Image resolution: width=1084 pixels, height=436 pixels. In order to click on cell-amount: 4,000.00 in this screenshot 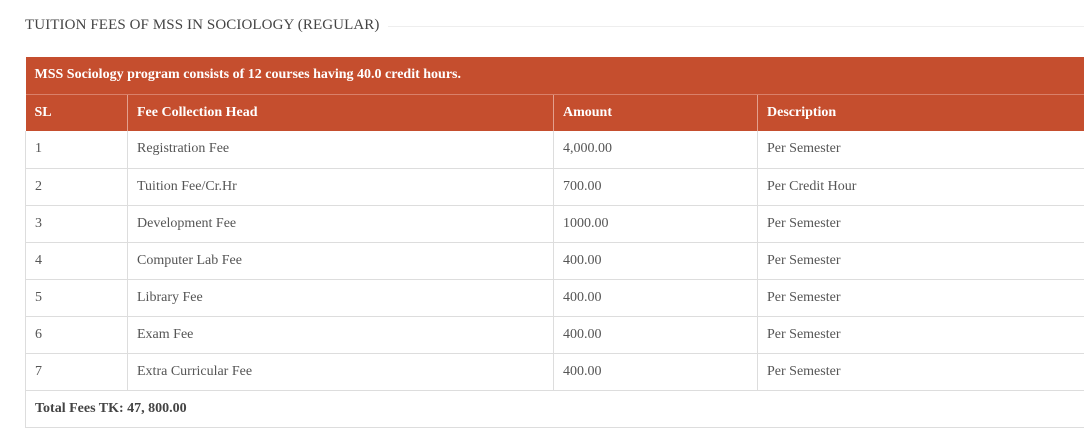, I will do `click(655, 150)`.